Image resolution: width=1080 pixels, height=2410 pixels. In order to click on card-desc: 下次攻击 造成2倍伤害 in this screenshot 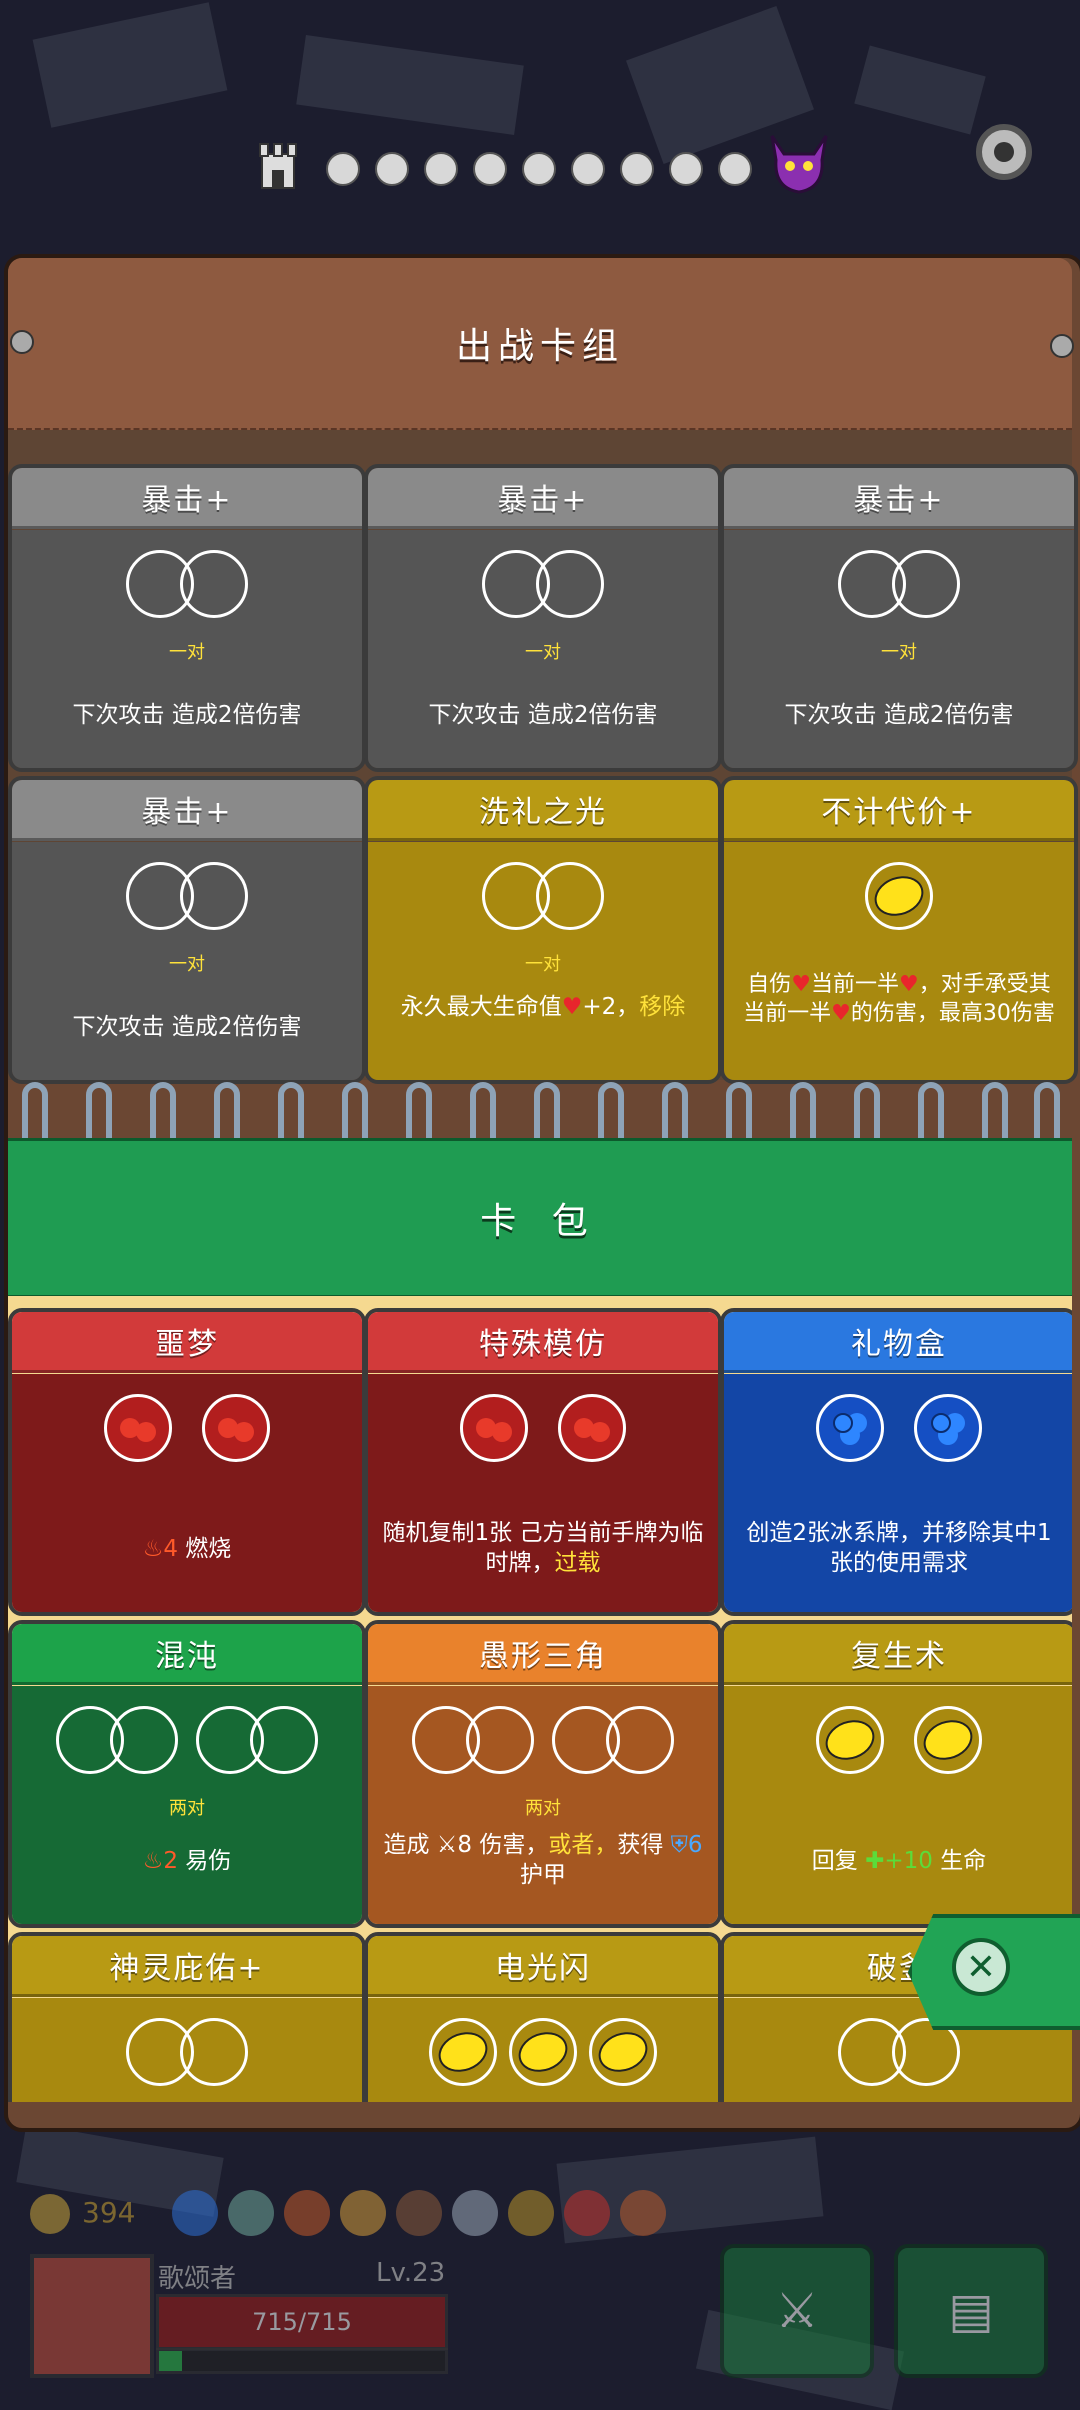, I will do `click(899, 715)`.